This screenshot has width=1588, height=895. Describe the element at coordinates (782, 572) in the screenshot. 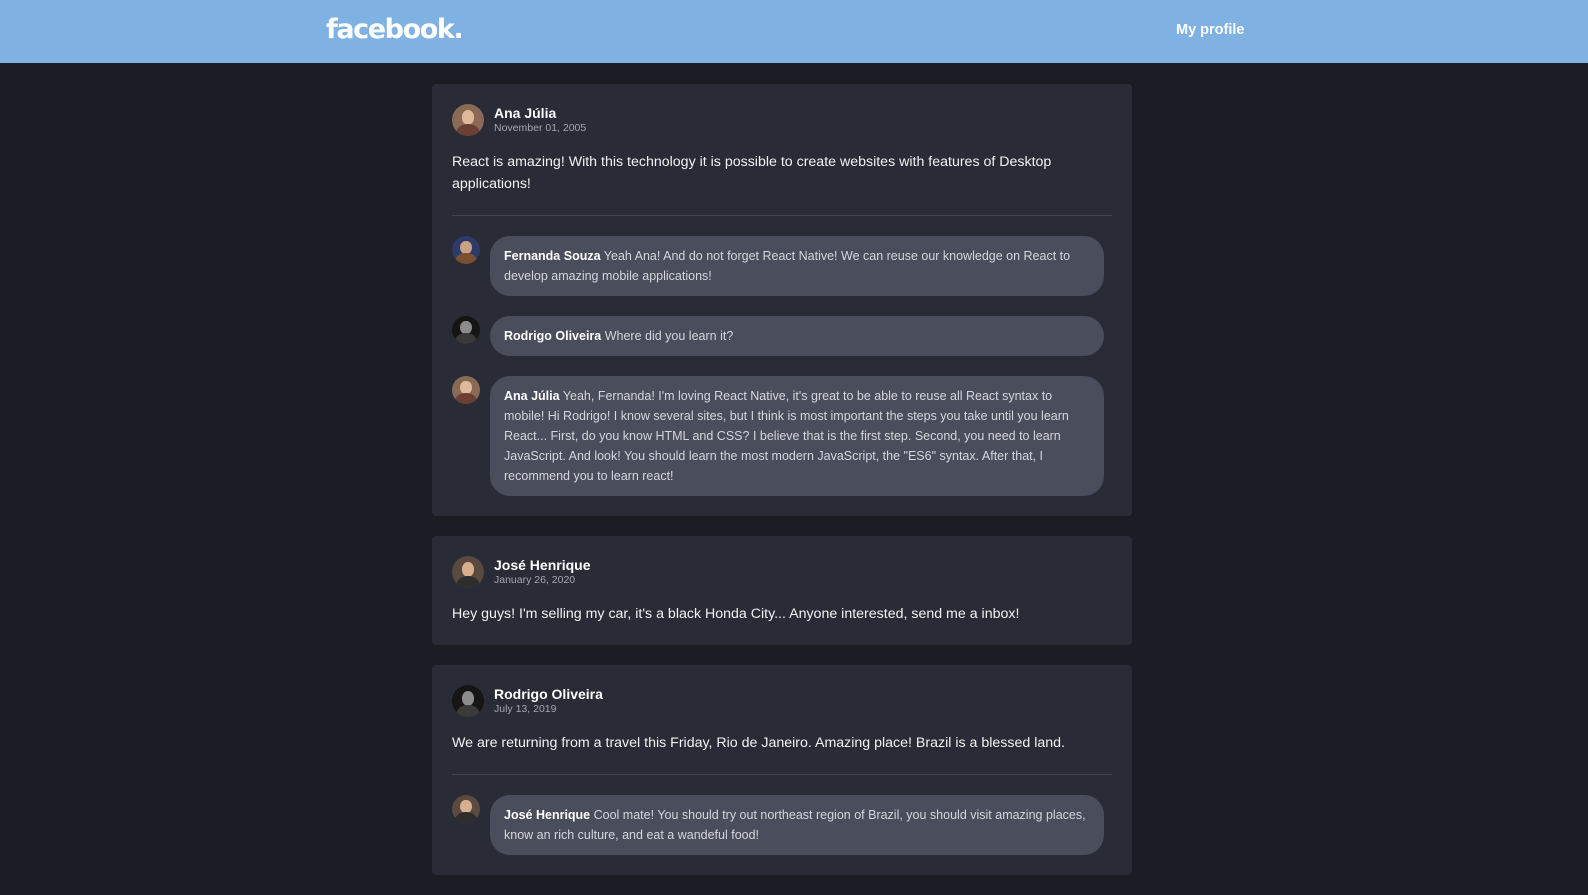

I see `post-header: José Henrique January 26, 2020` at that location.